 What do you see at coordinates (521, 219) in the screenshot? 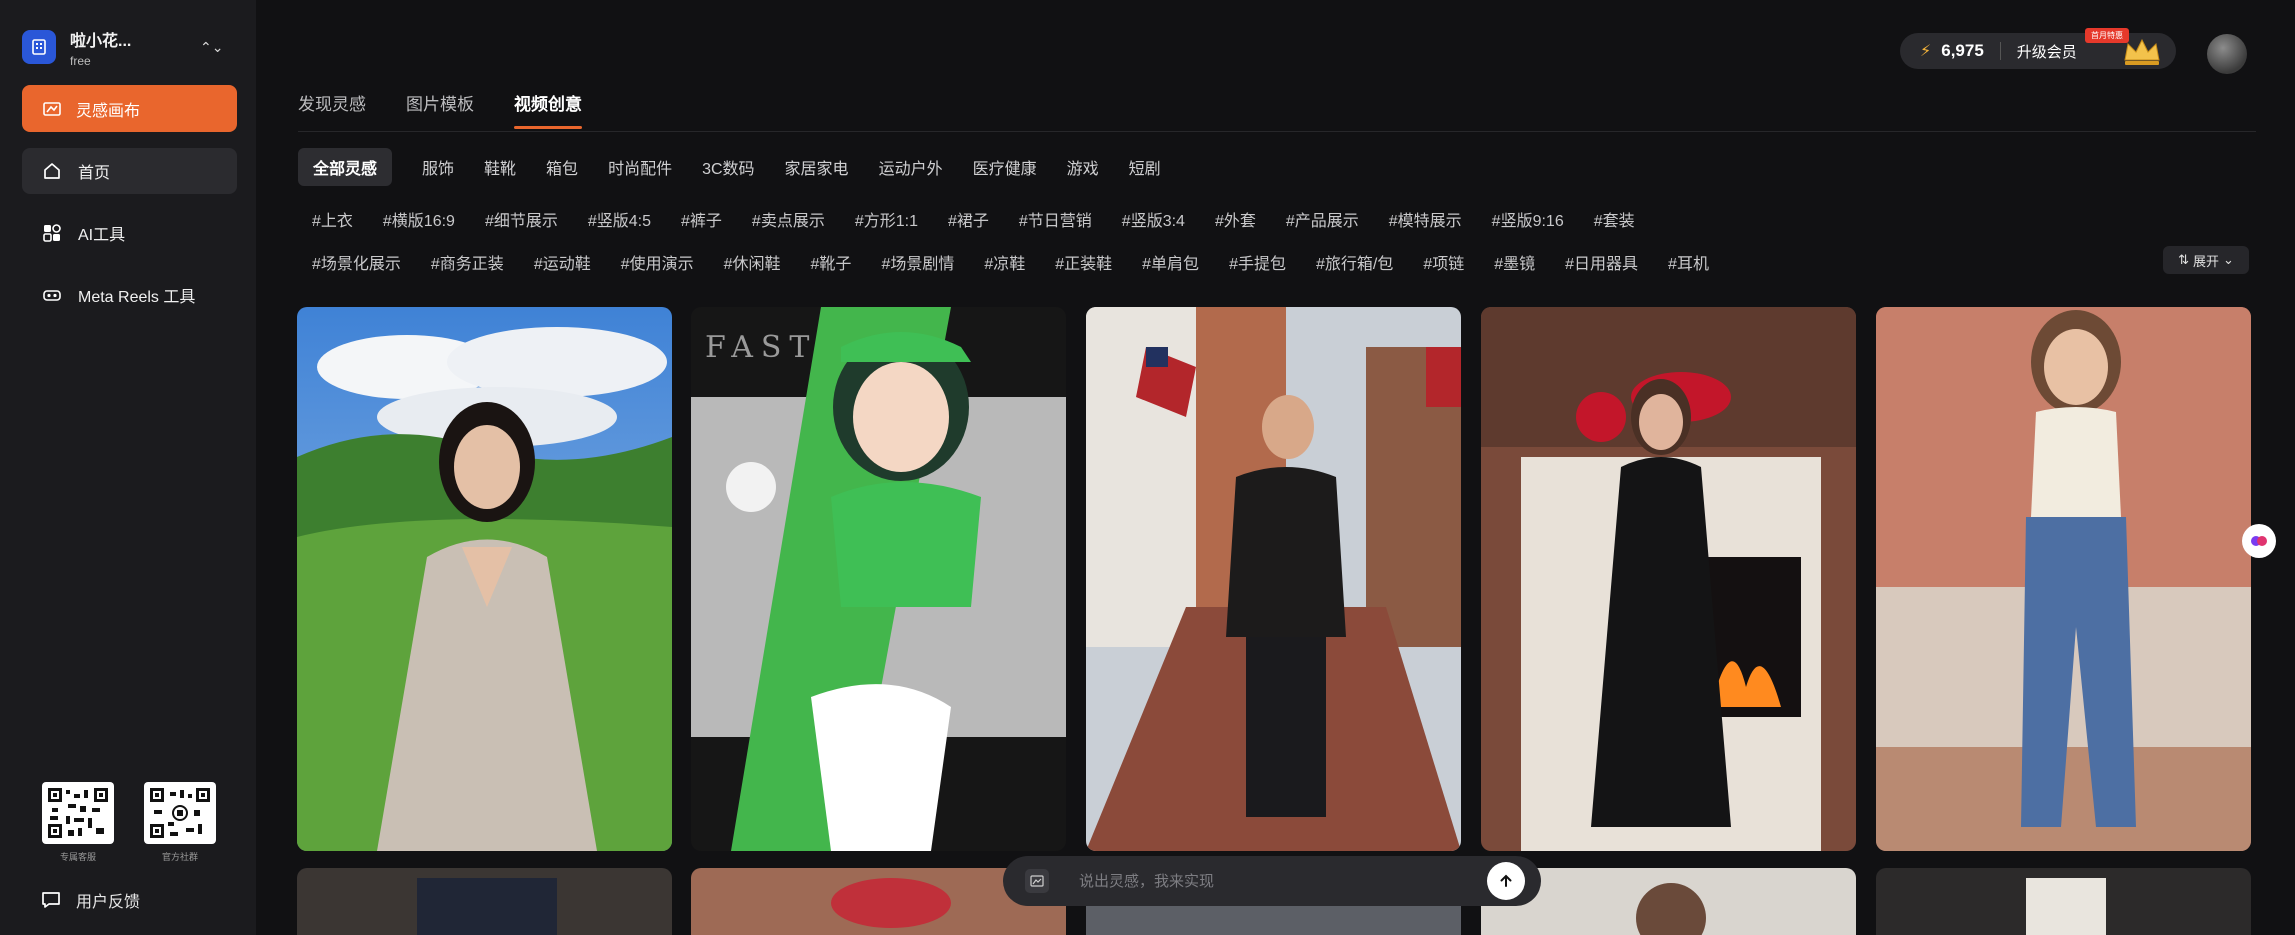
I see `tag: #细节展示` at bounding box center [521, 219].